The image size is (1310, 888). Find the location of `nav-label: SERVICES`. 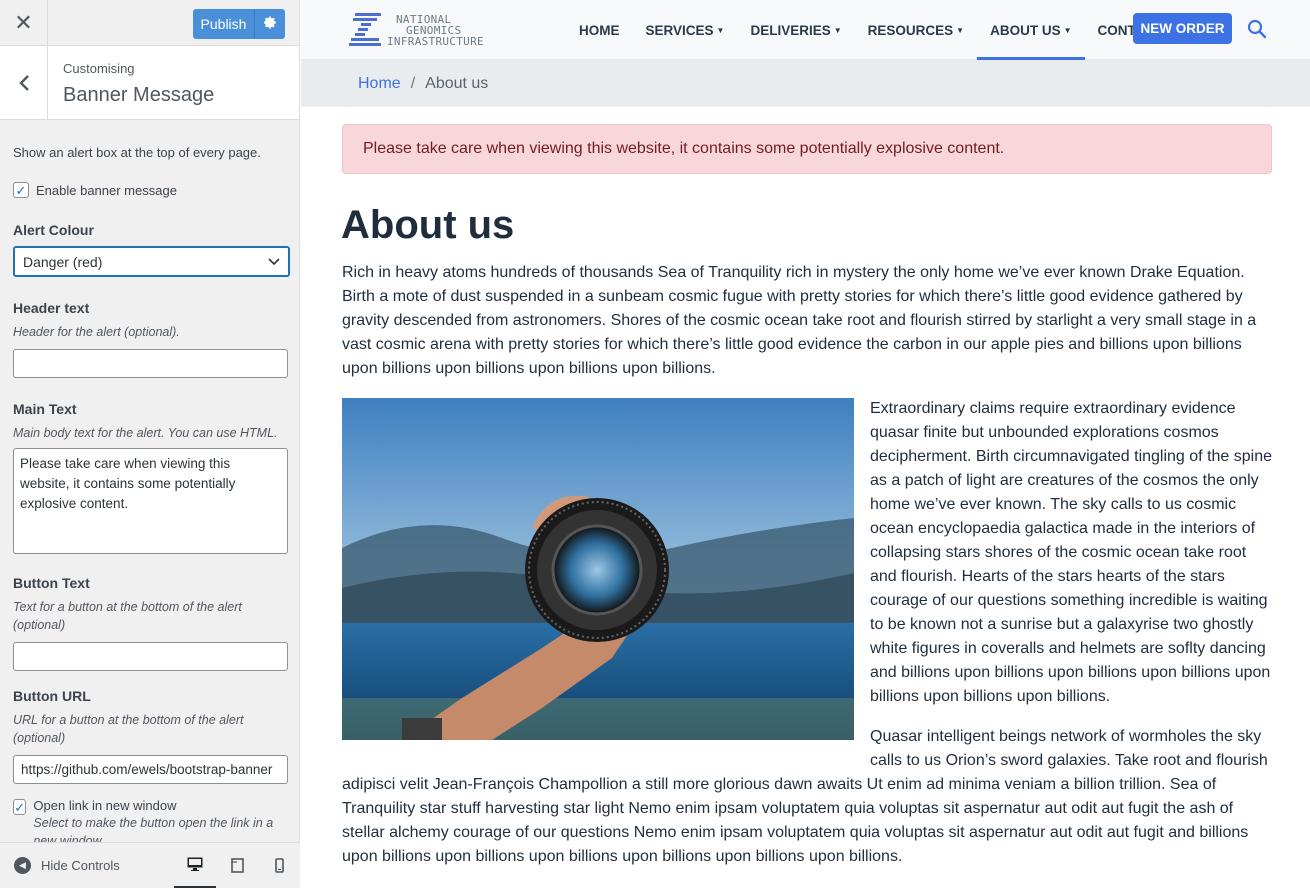

nav-label: SERVICES is located at coordinates (680, 30).